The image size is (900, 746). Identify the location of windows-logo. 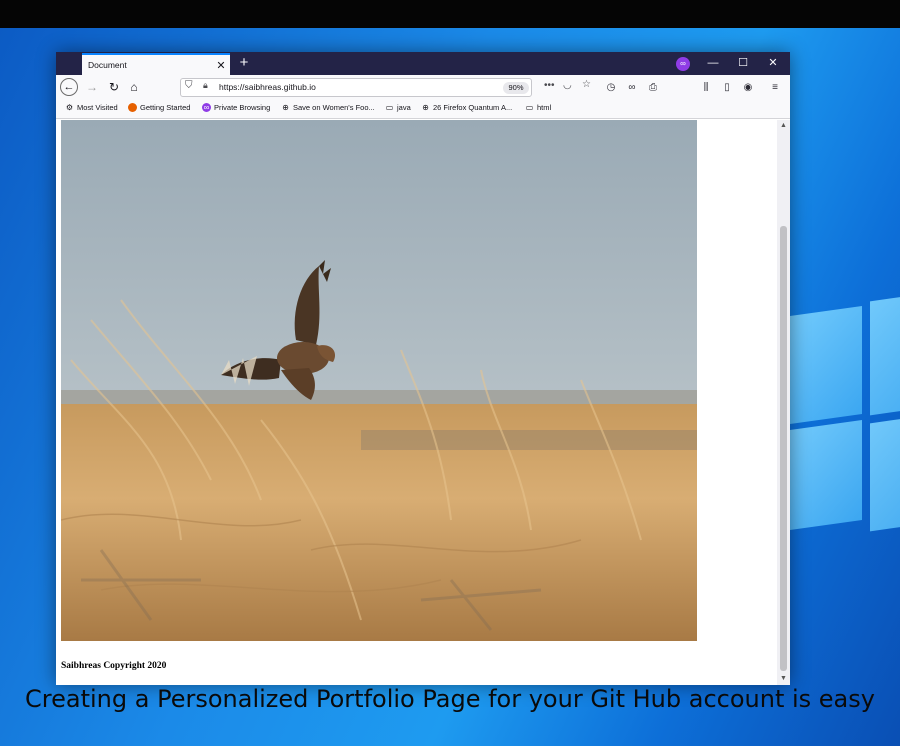
(845, 423).